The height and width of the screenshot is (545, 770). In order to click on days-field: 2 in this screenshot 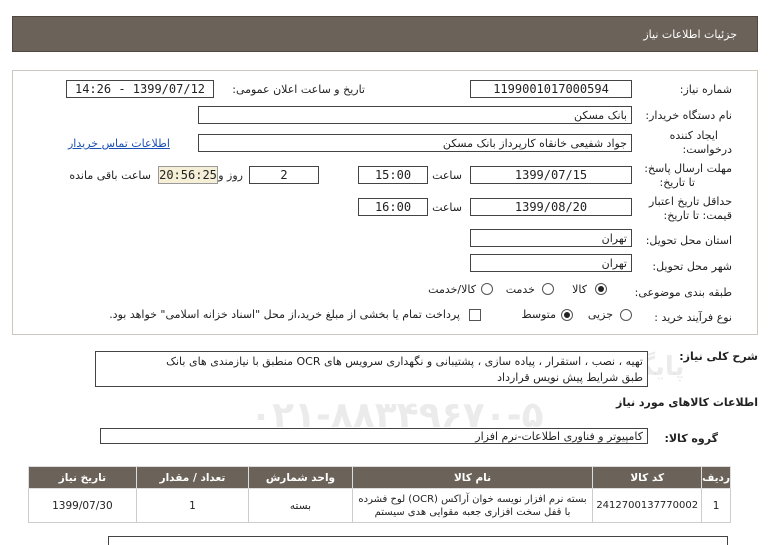, I will do `click(284, 175)`.